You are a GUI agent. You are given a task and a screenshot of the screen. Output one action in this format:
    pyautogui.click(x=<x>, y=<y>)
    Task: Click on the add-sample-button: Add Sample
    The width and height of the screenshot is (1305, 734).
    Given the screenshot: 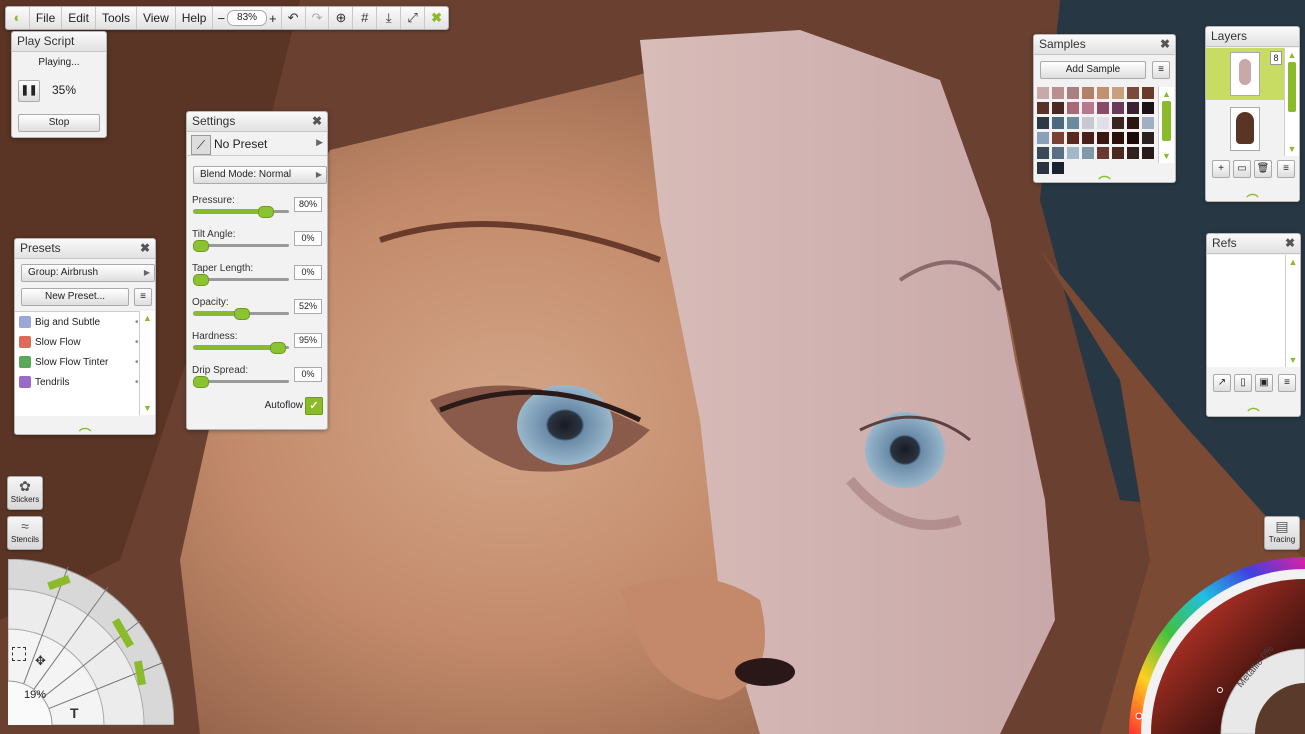 What is the action you would take?
    pyautogui.click(x=1093, y=70)
    